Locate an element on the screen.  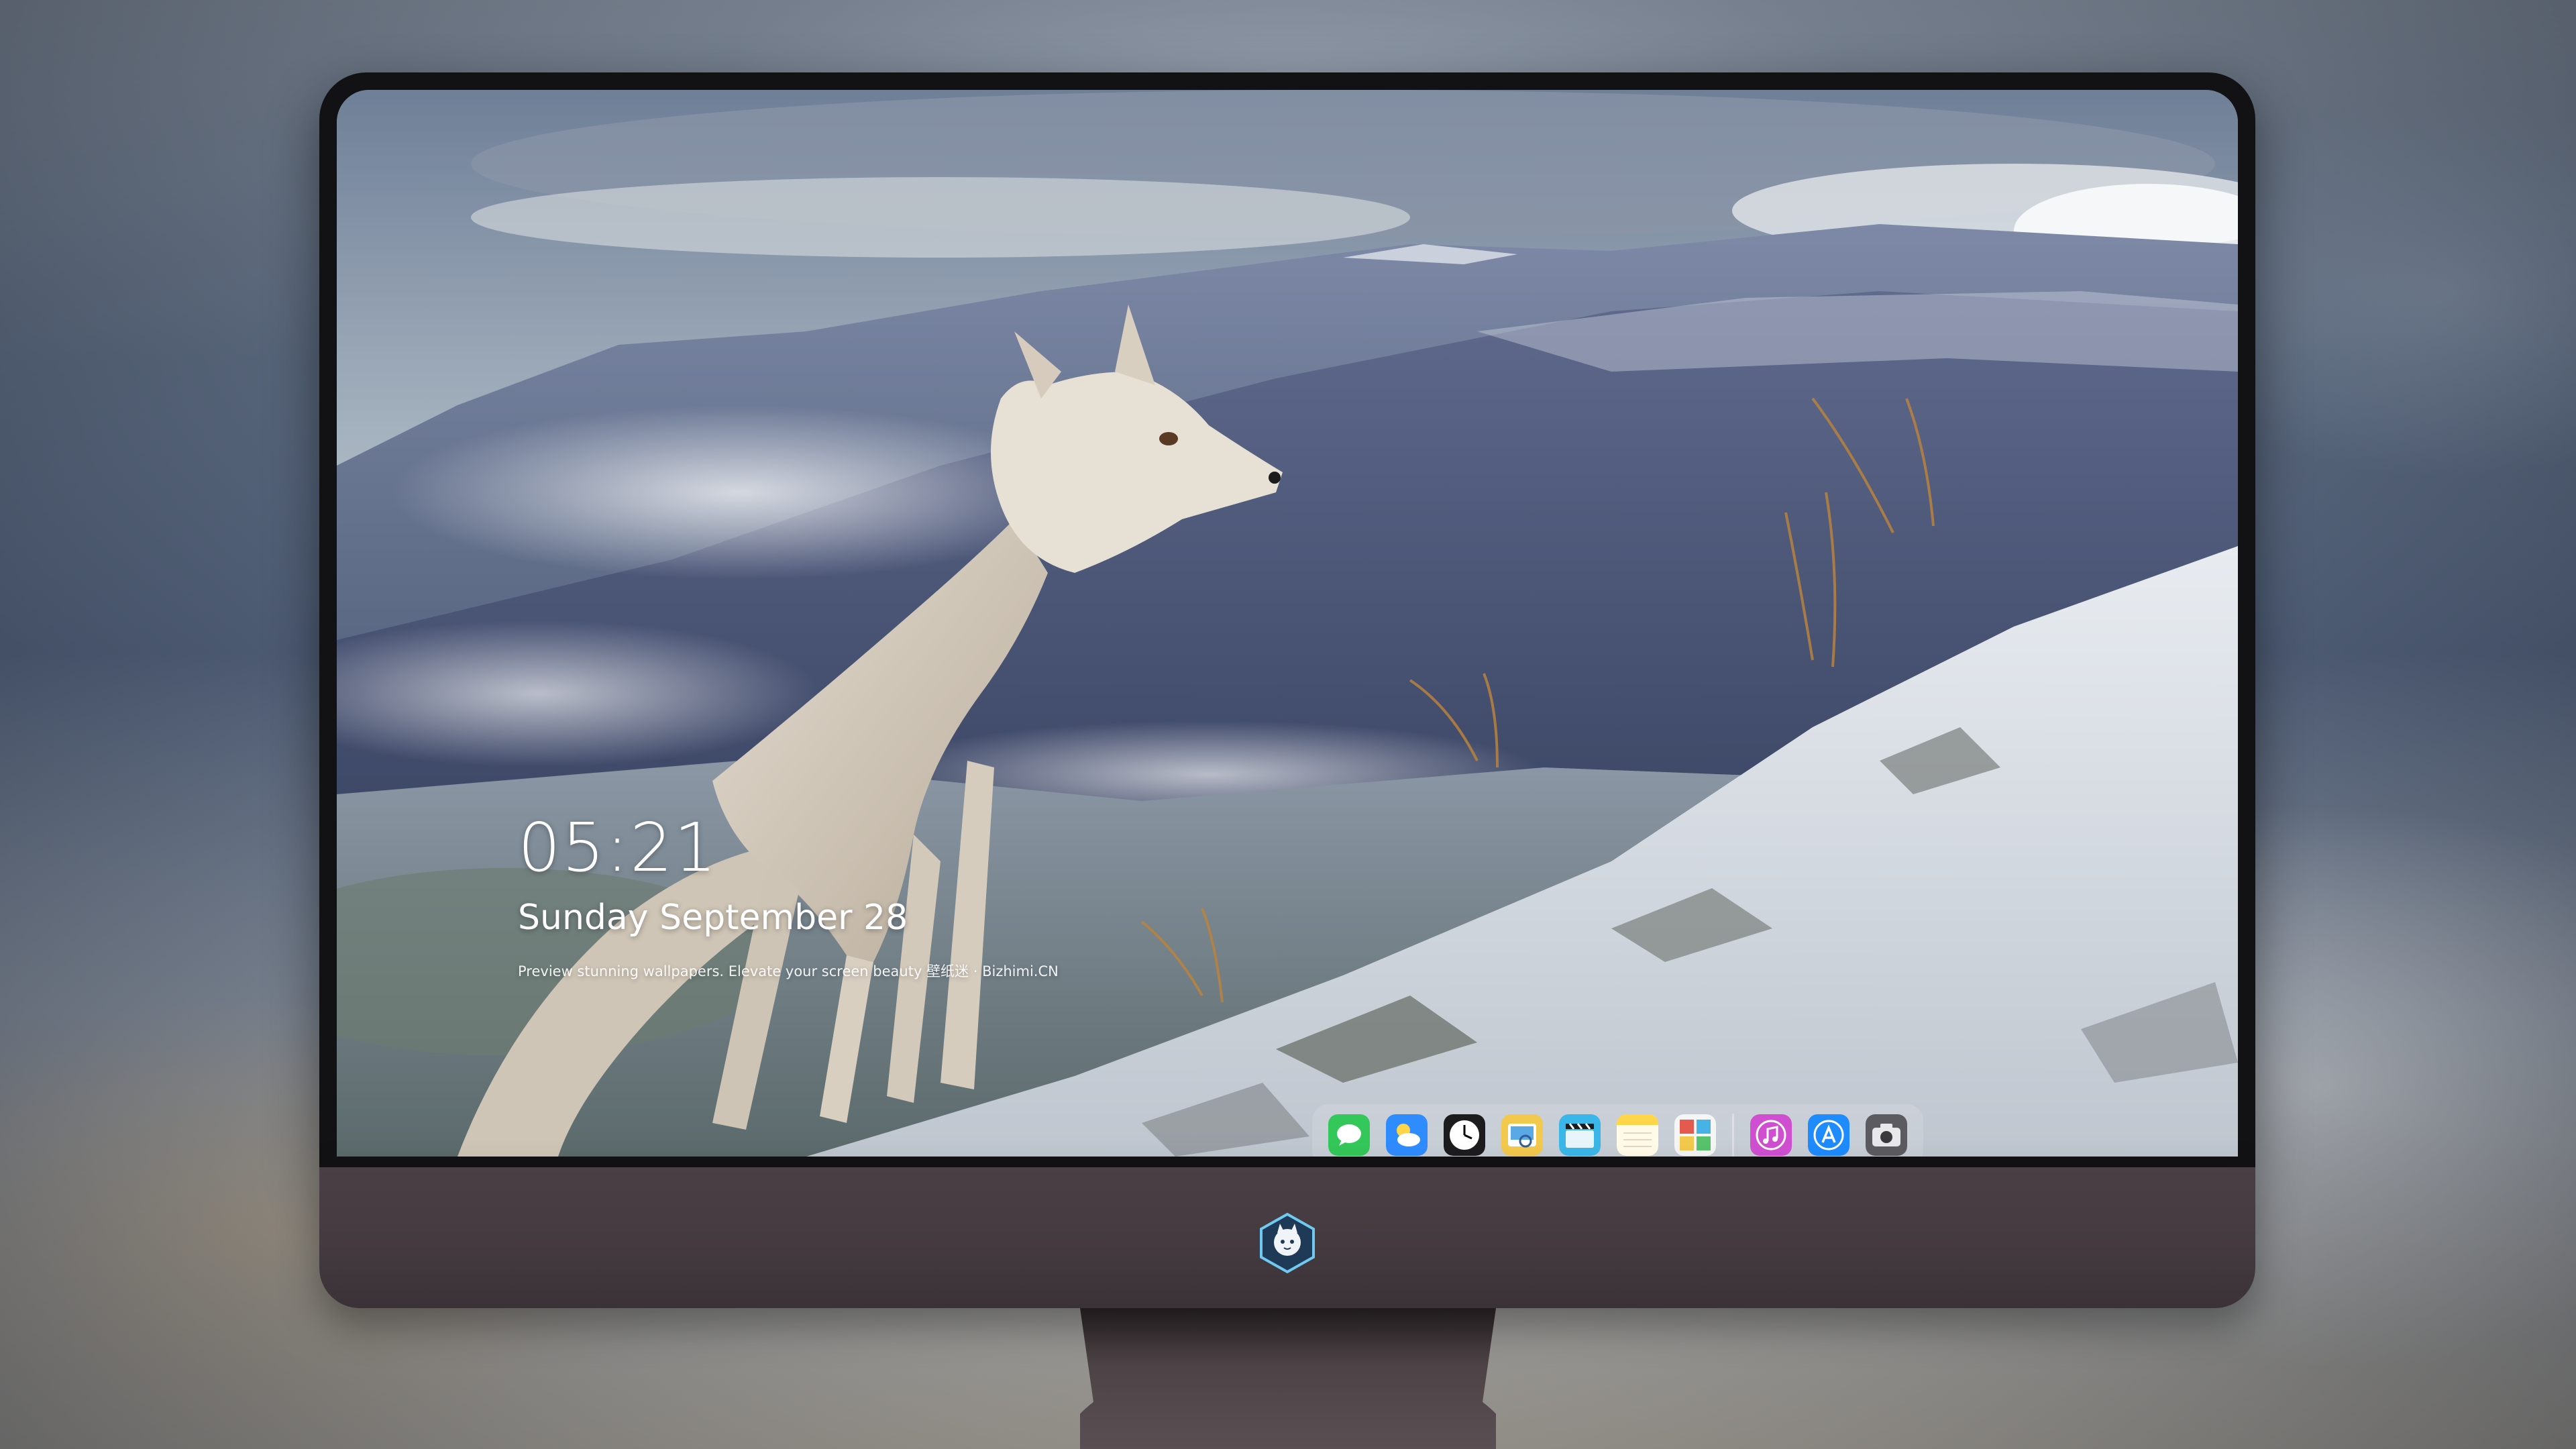
claquette-icon is located at coordinates (1580, 1135).